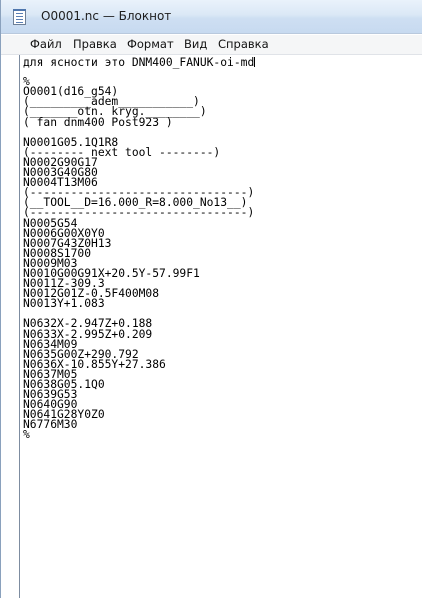 Image resolution: width=422 pixels, height=598 pixels. I want to click on editor-line: ( fan dnm400 Post923 ), so click(98, 122).